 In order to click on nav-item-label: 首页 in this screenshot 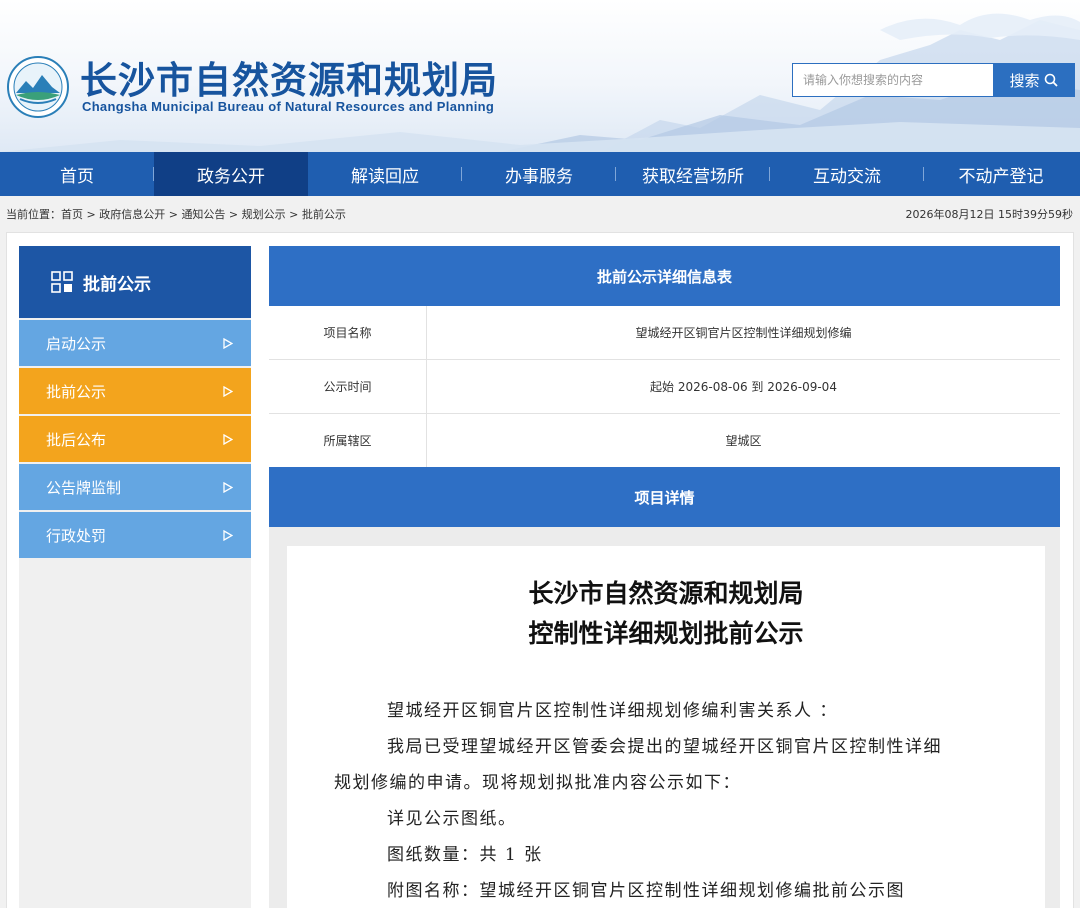, I will do `click(77, 176)`.